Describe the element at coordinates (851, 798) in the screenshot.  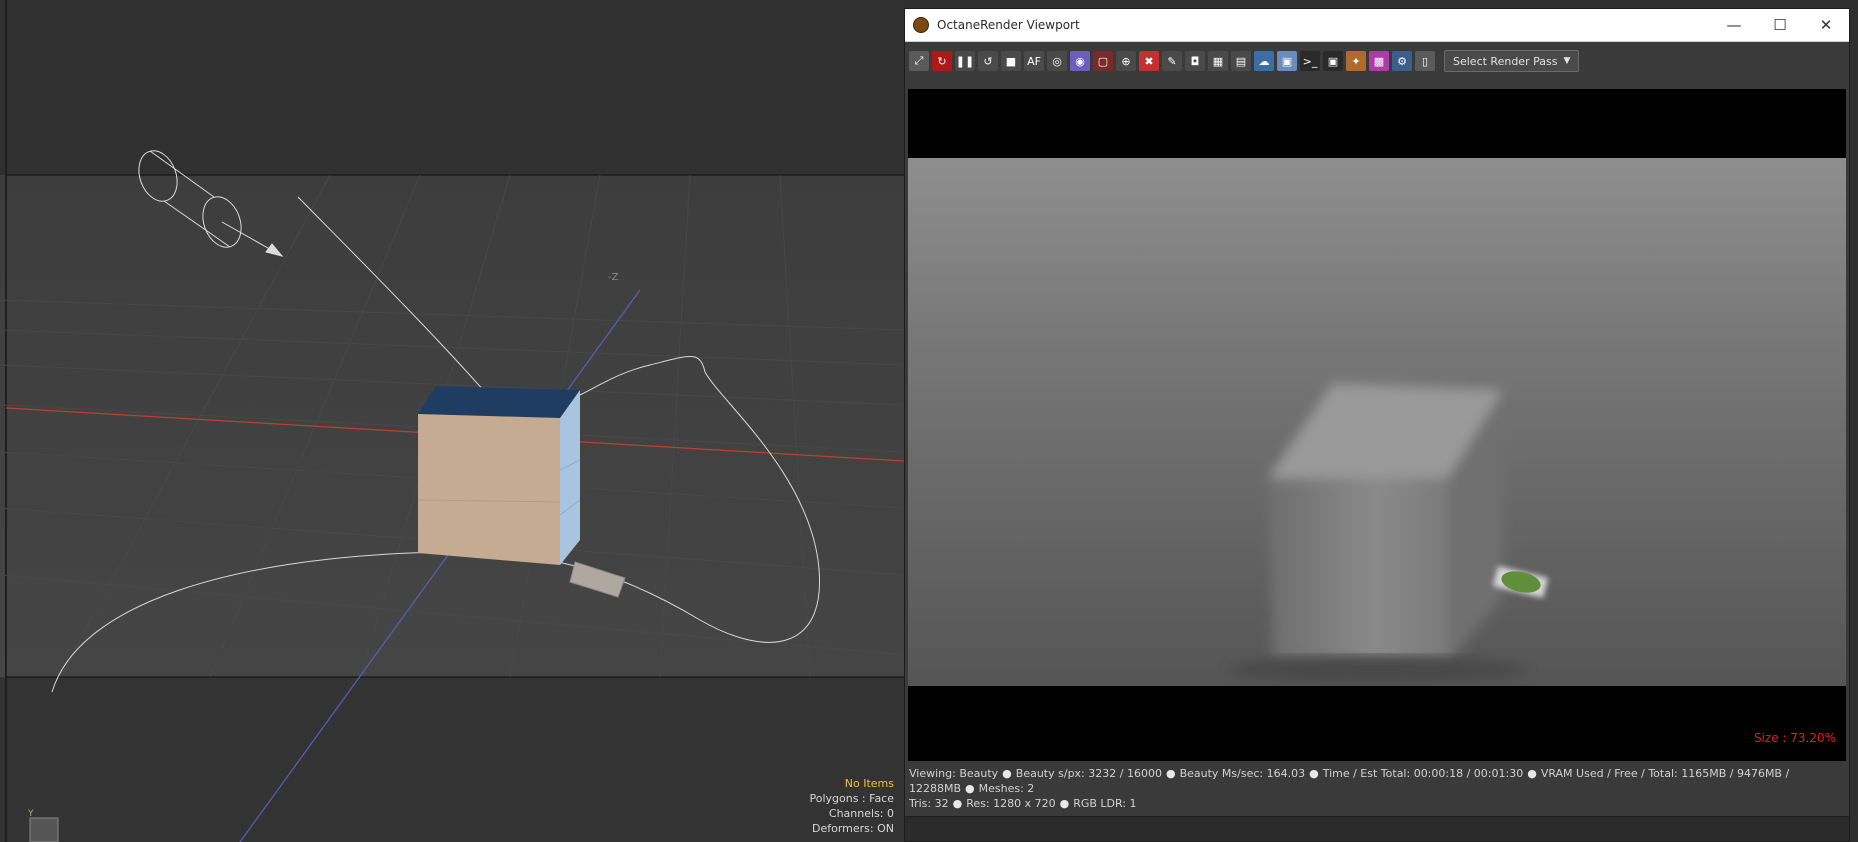
I see `polygon-mode-info: Polygons : Face` at that location.